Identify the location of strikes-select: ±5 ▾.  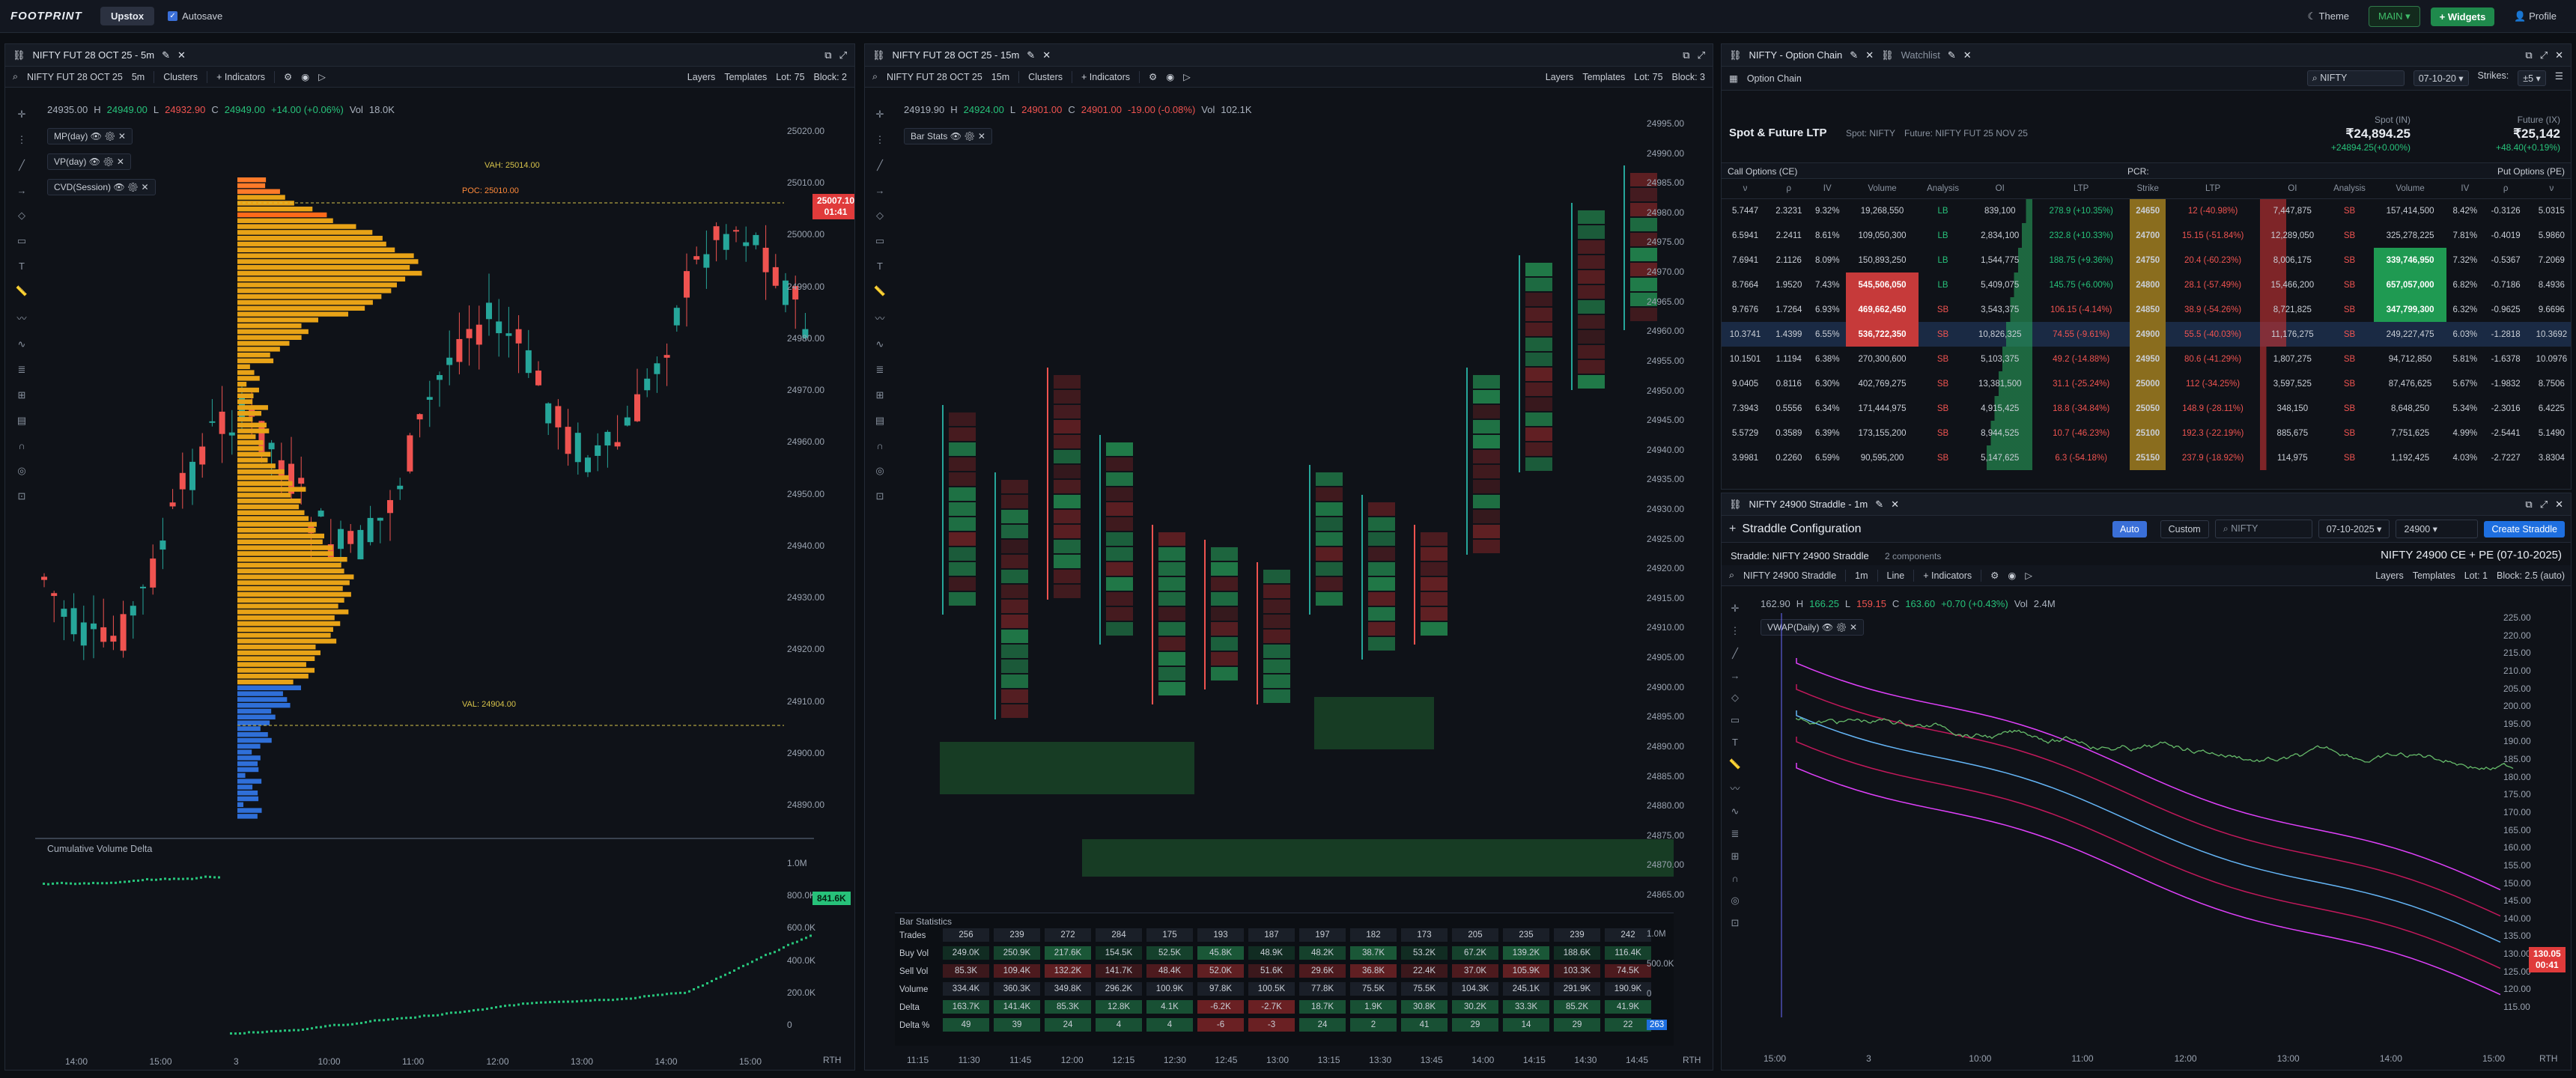
(2532, 78).